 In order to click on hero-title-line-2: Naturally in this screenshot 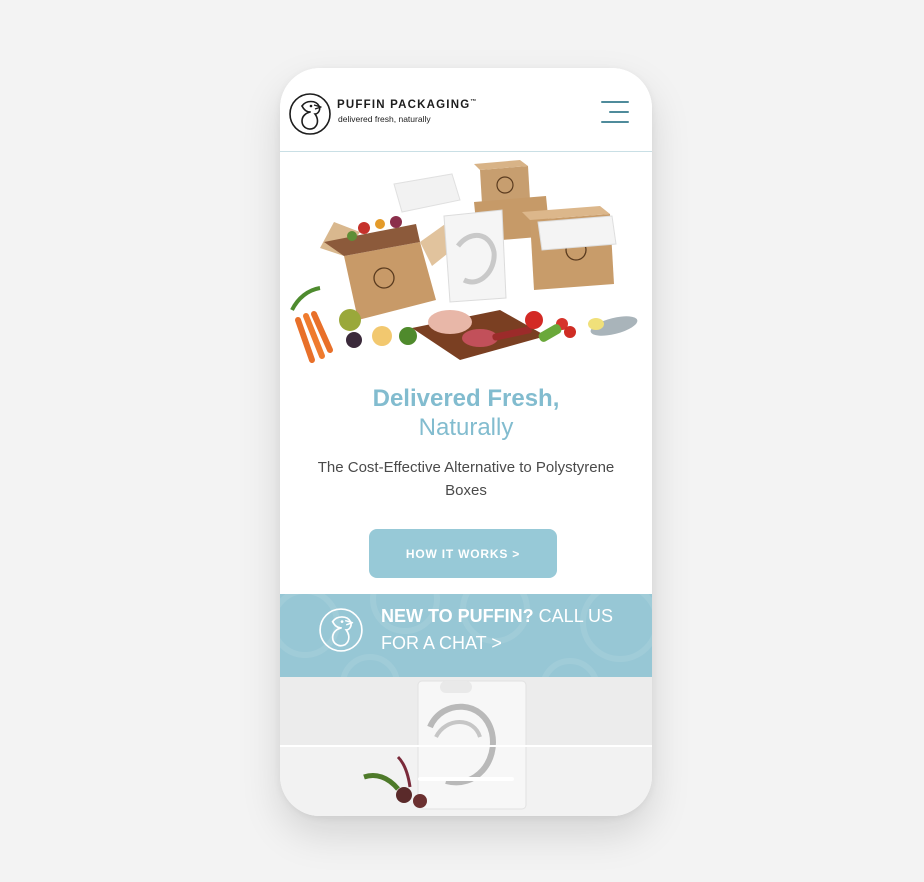, I will do `click(466, 427)`.